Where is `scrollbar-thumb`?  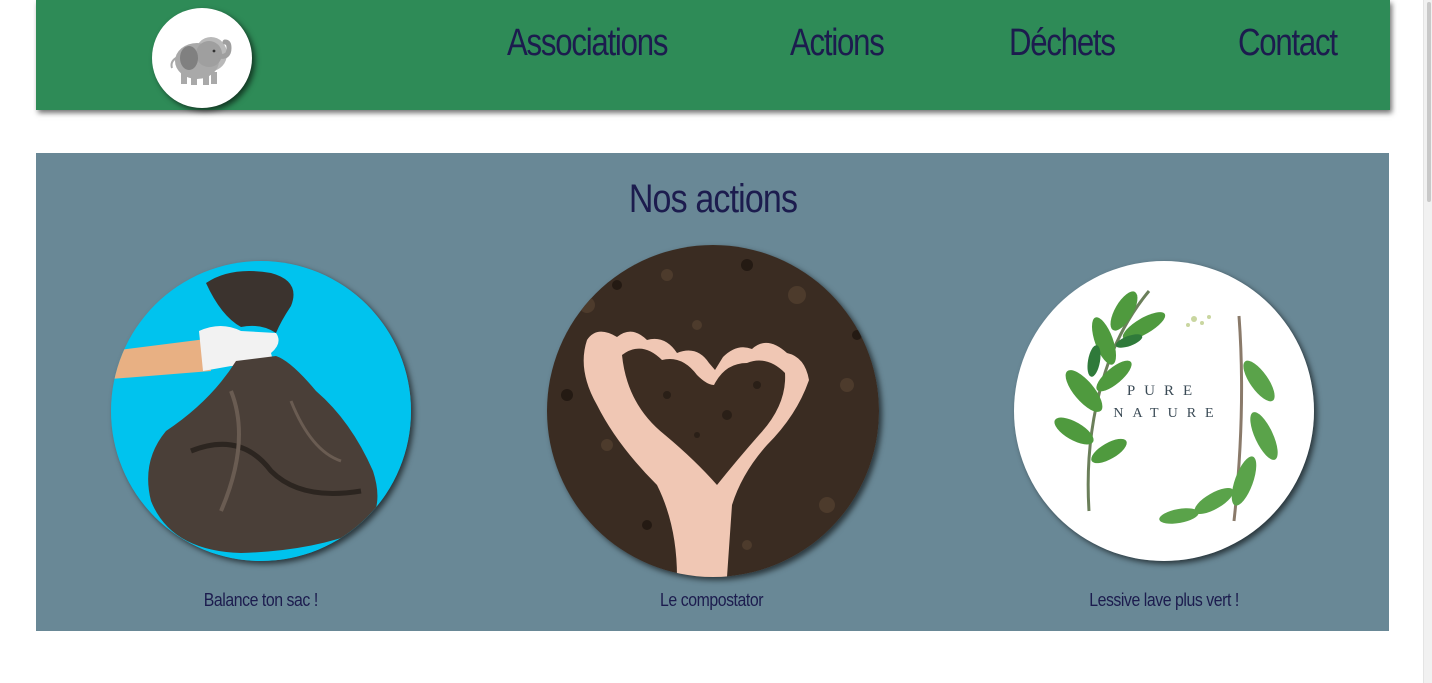
scrollbar-thumb is located at coordinates (1429, 102).